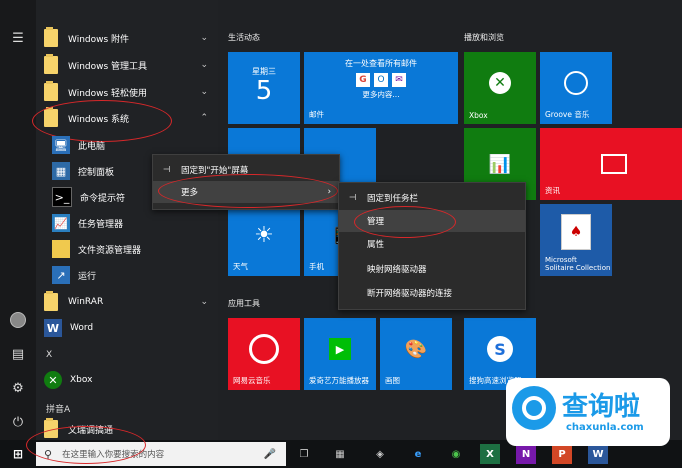  What do you see at coordinates (339, 380) in the screenshot?
I see `tile-label: 爱奇艺万能播放器` at bounding box center [339, 380].